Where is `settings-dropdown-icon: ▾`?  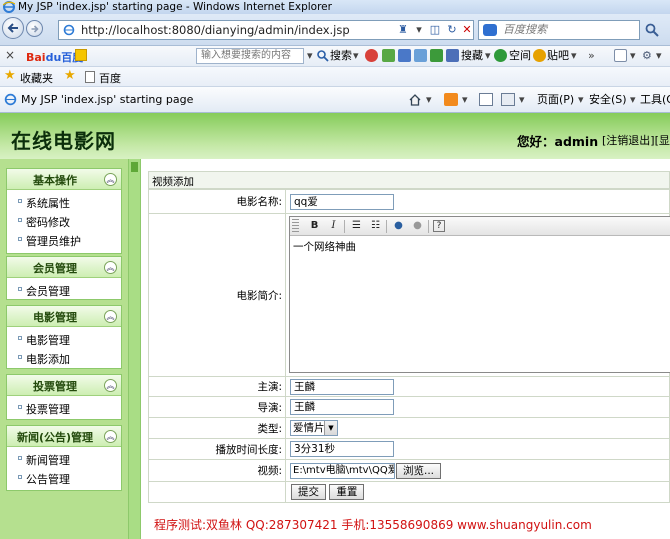 settings-dropdown-icon: ▾ is located at coordinates (659, 56).